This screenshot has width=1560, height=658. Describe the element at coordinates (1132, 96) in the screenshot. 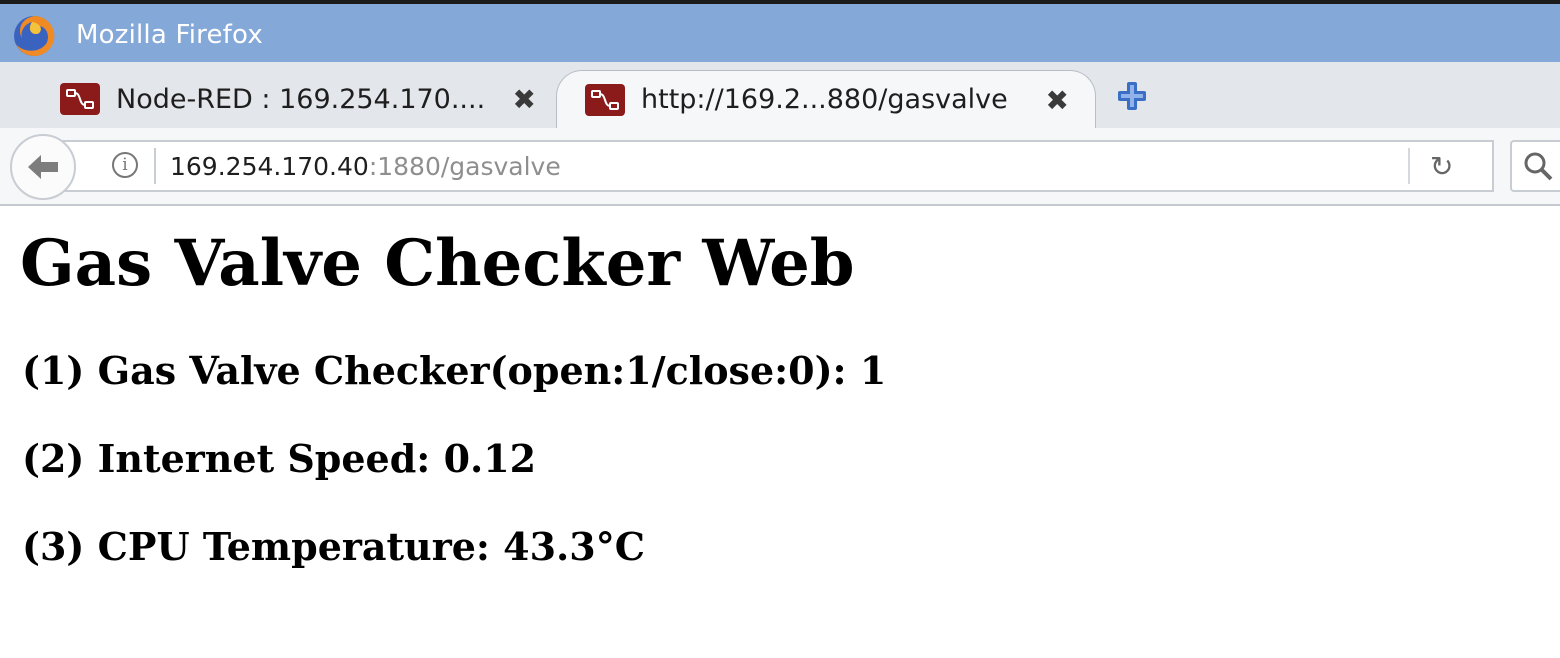

I see `plus-icon` at that location.